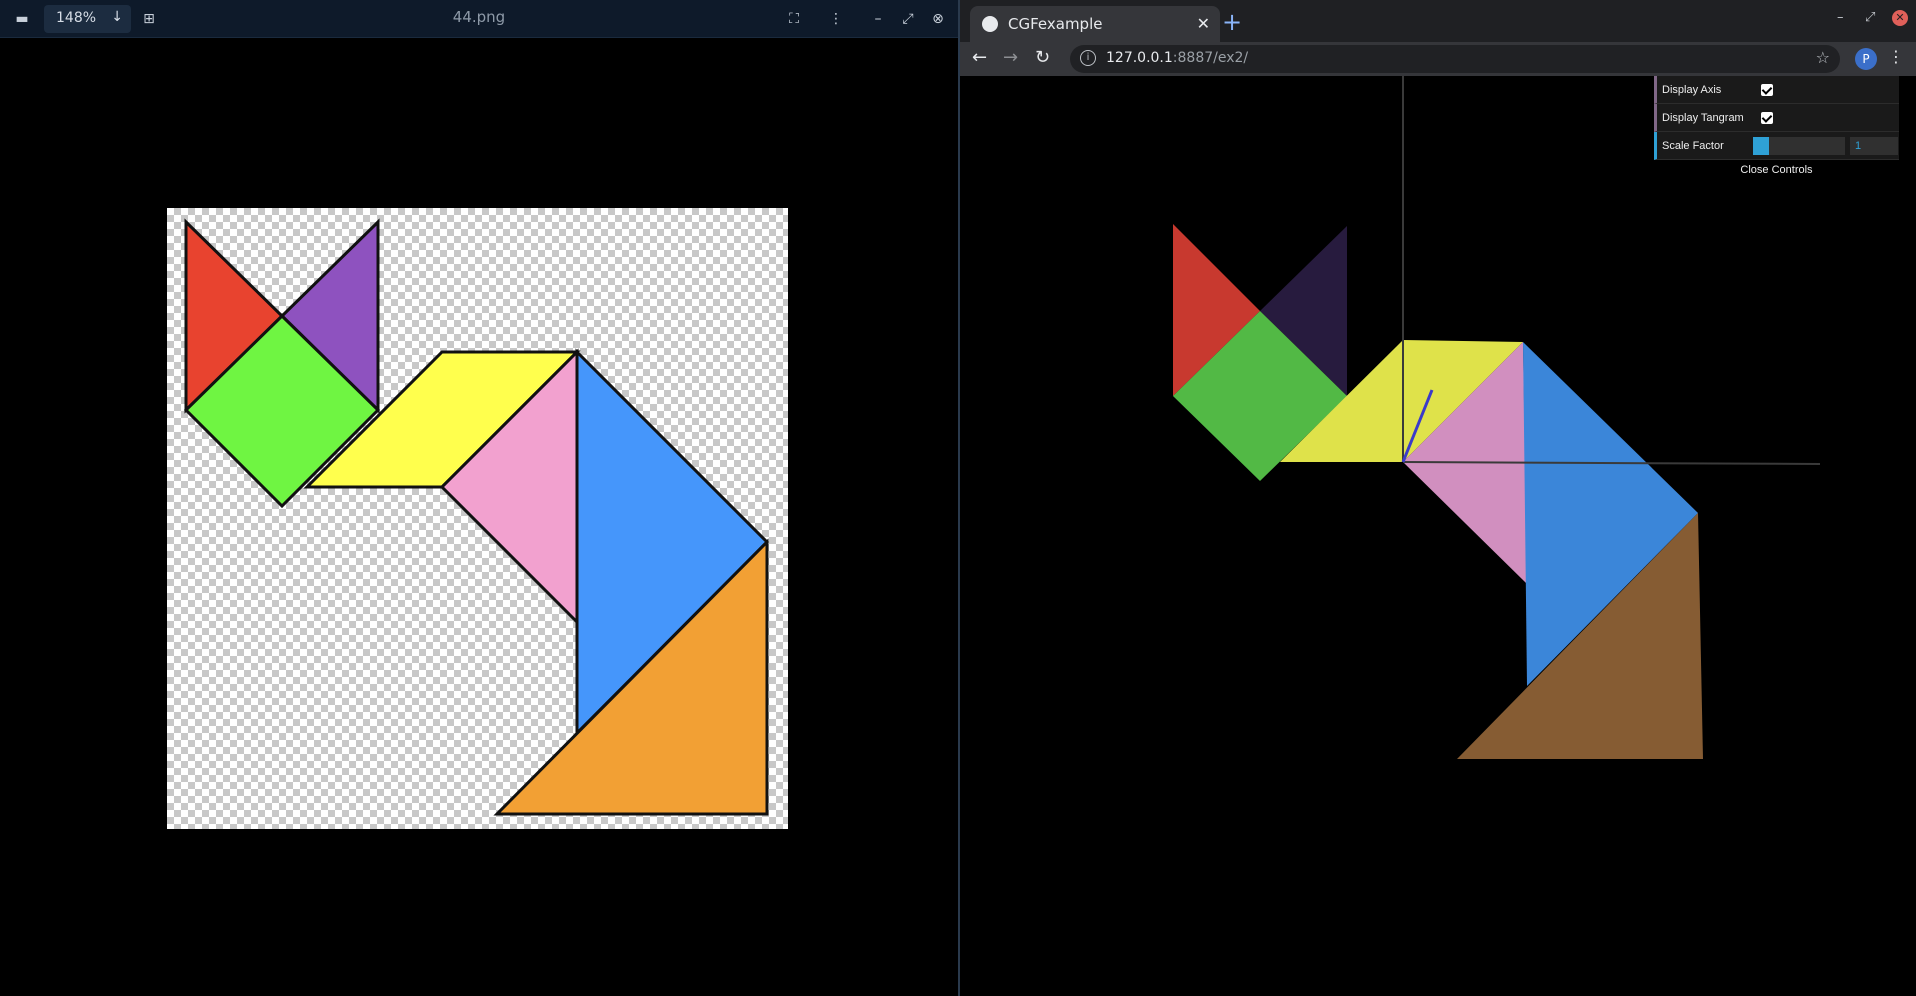  What do you see at coordinates (1455, 59) in the screenshot?
I see `address-bar: i 127.0.0.1:8887/ex2/ ☆` at bounding box center [1455, 59].